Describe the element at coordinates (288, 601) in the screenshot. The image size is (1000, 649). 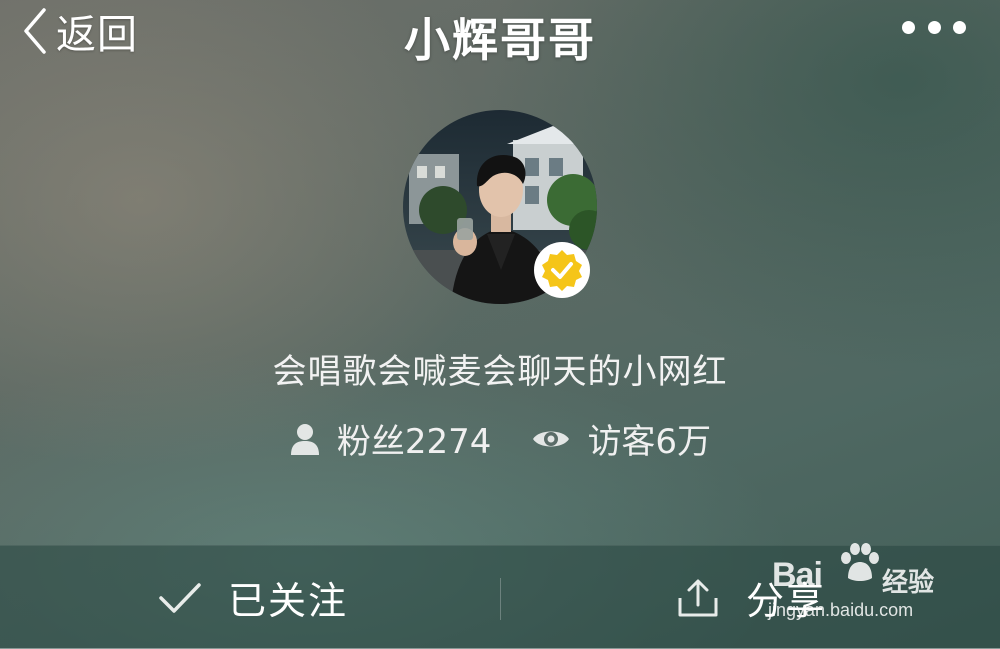
I see `follow-label: 已关注` at that location.